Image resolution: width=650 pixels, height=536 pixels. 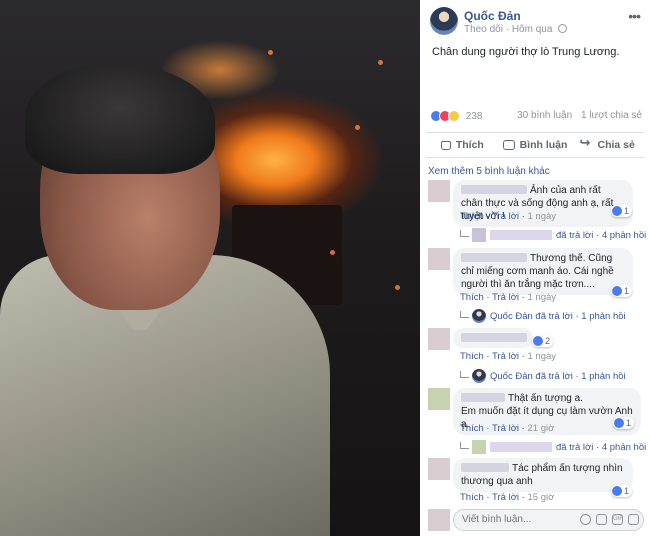 I want to click on comment-label: Bình luận, so click(x=543, y=145).